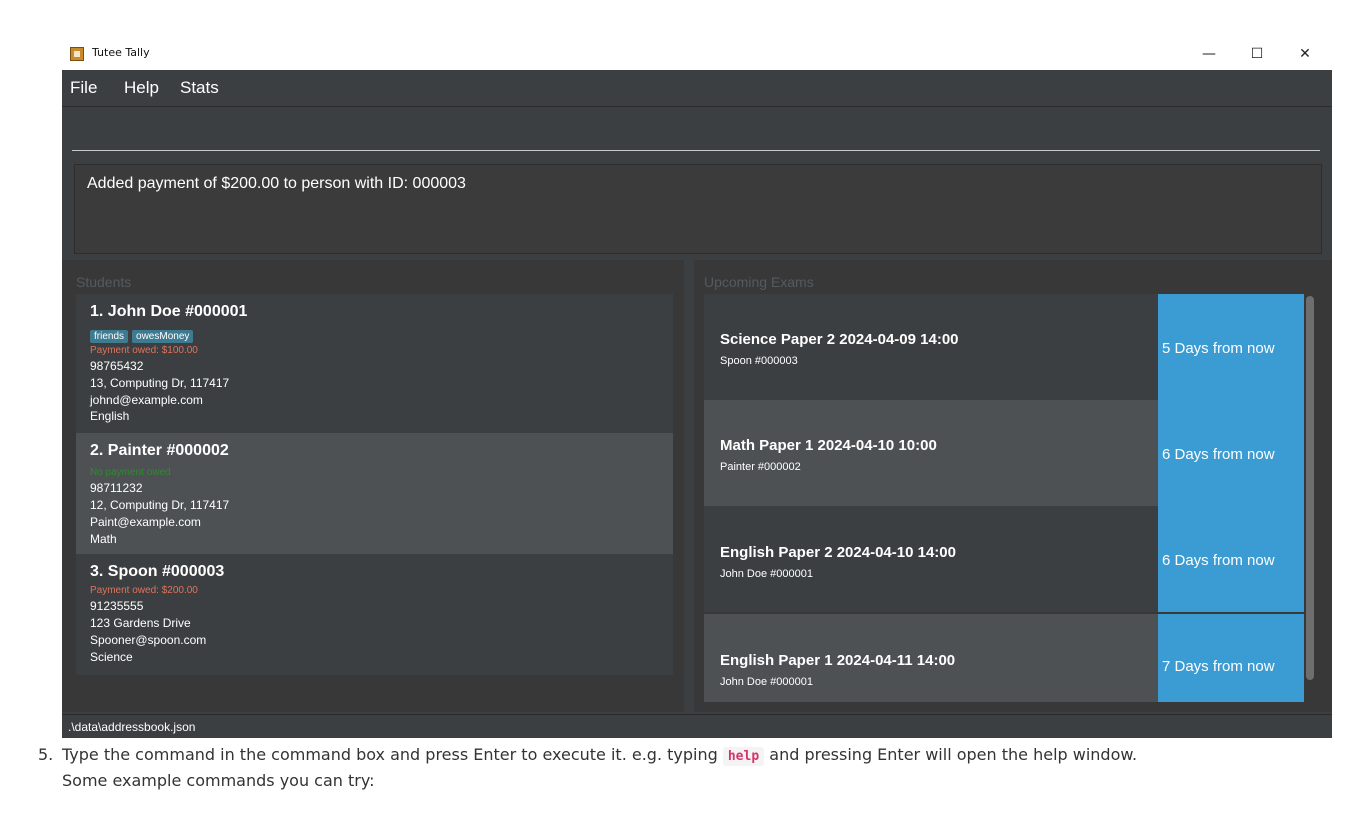 Image resolution: width=1362 pixels, height=830 pixels. I want to click on data-file-path: .\data\addressbook.json, so click(132, 727).